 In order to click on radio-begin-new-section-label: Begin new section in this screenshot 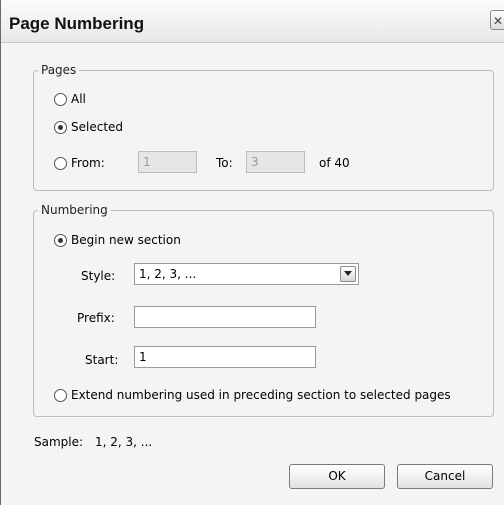, I will do `click(126, 240)`.